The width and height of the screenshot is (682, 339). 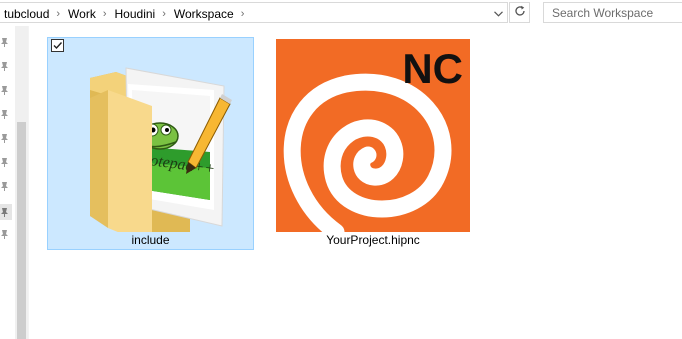 What do you see at coordinates (135, 14) in the screenshot?
I see `breadcrumb-item-houdini: Houdini` at bounding box center [135, 14].